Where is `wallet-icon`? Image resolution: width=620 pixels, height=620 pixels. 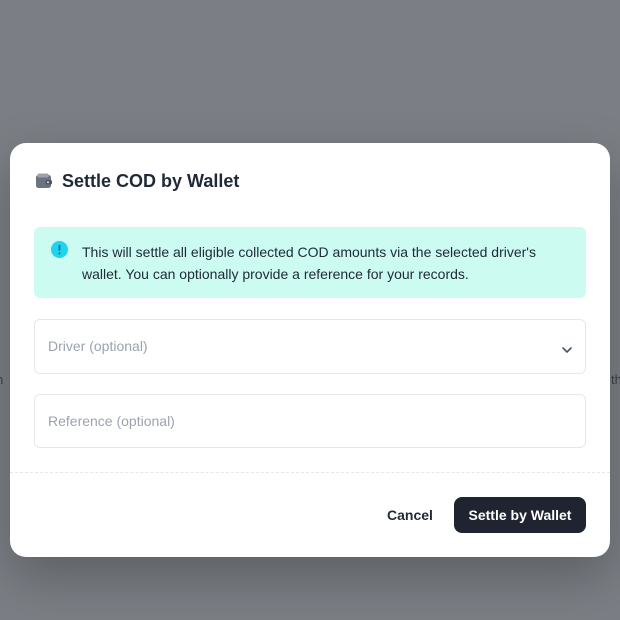
wallet-icon is located at coordinates (44, 181).